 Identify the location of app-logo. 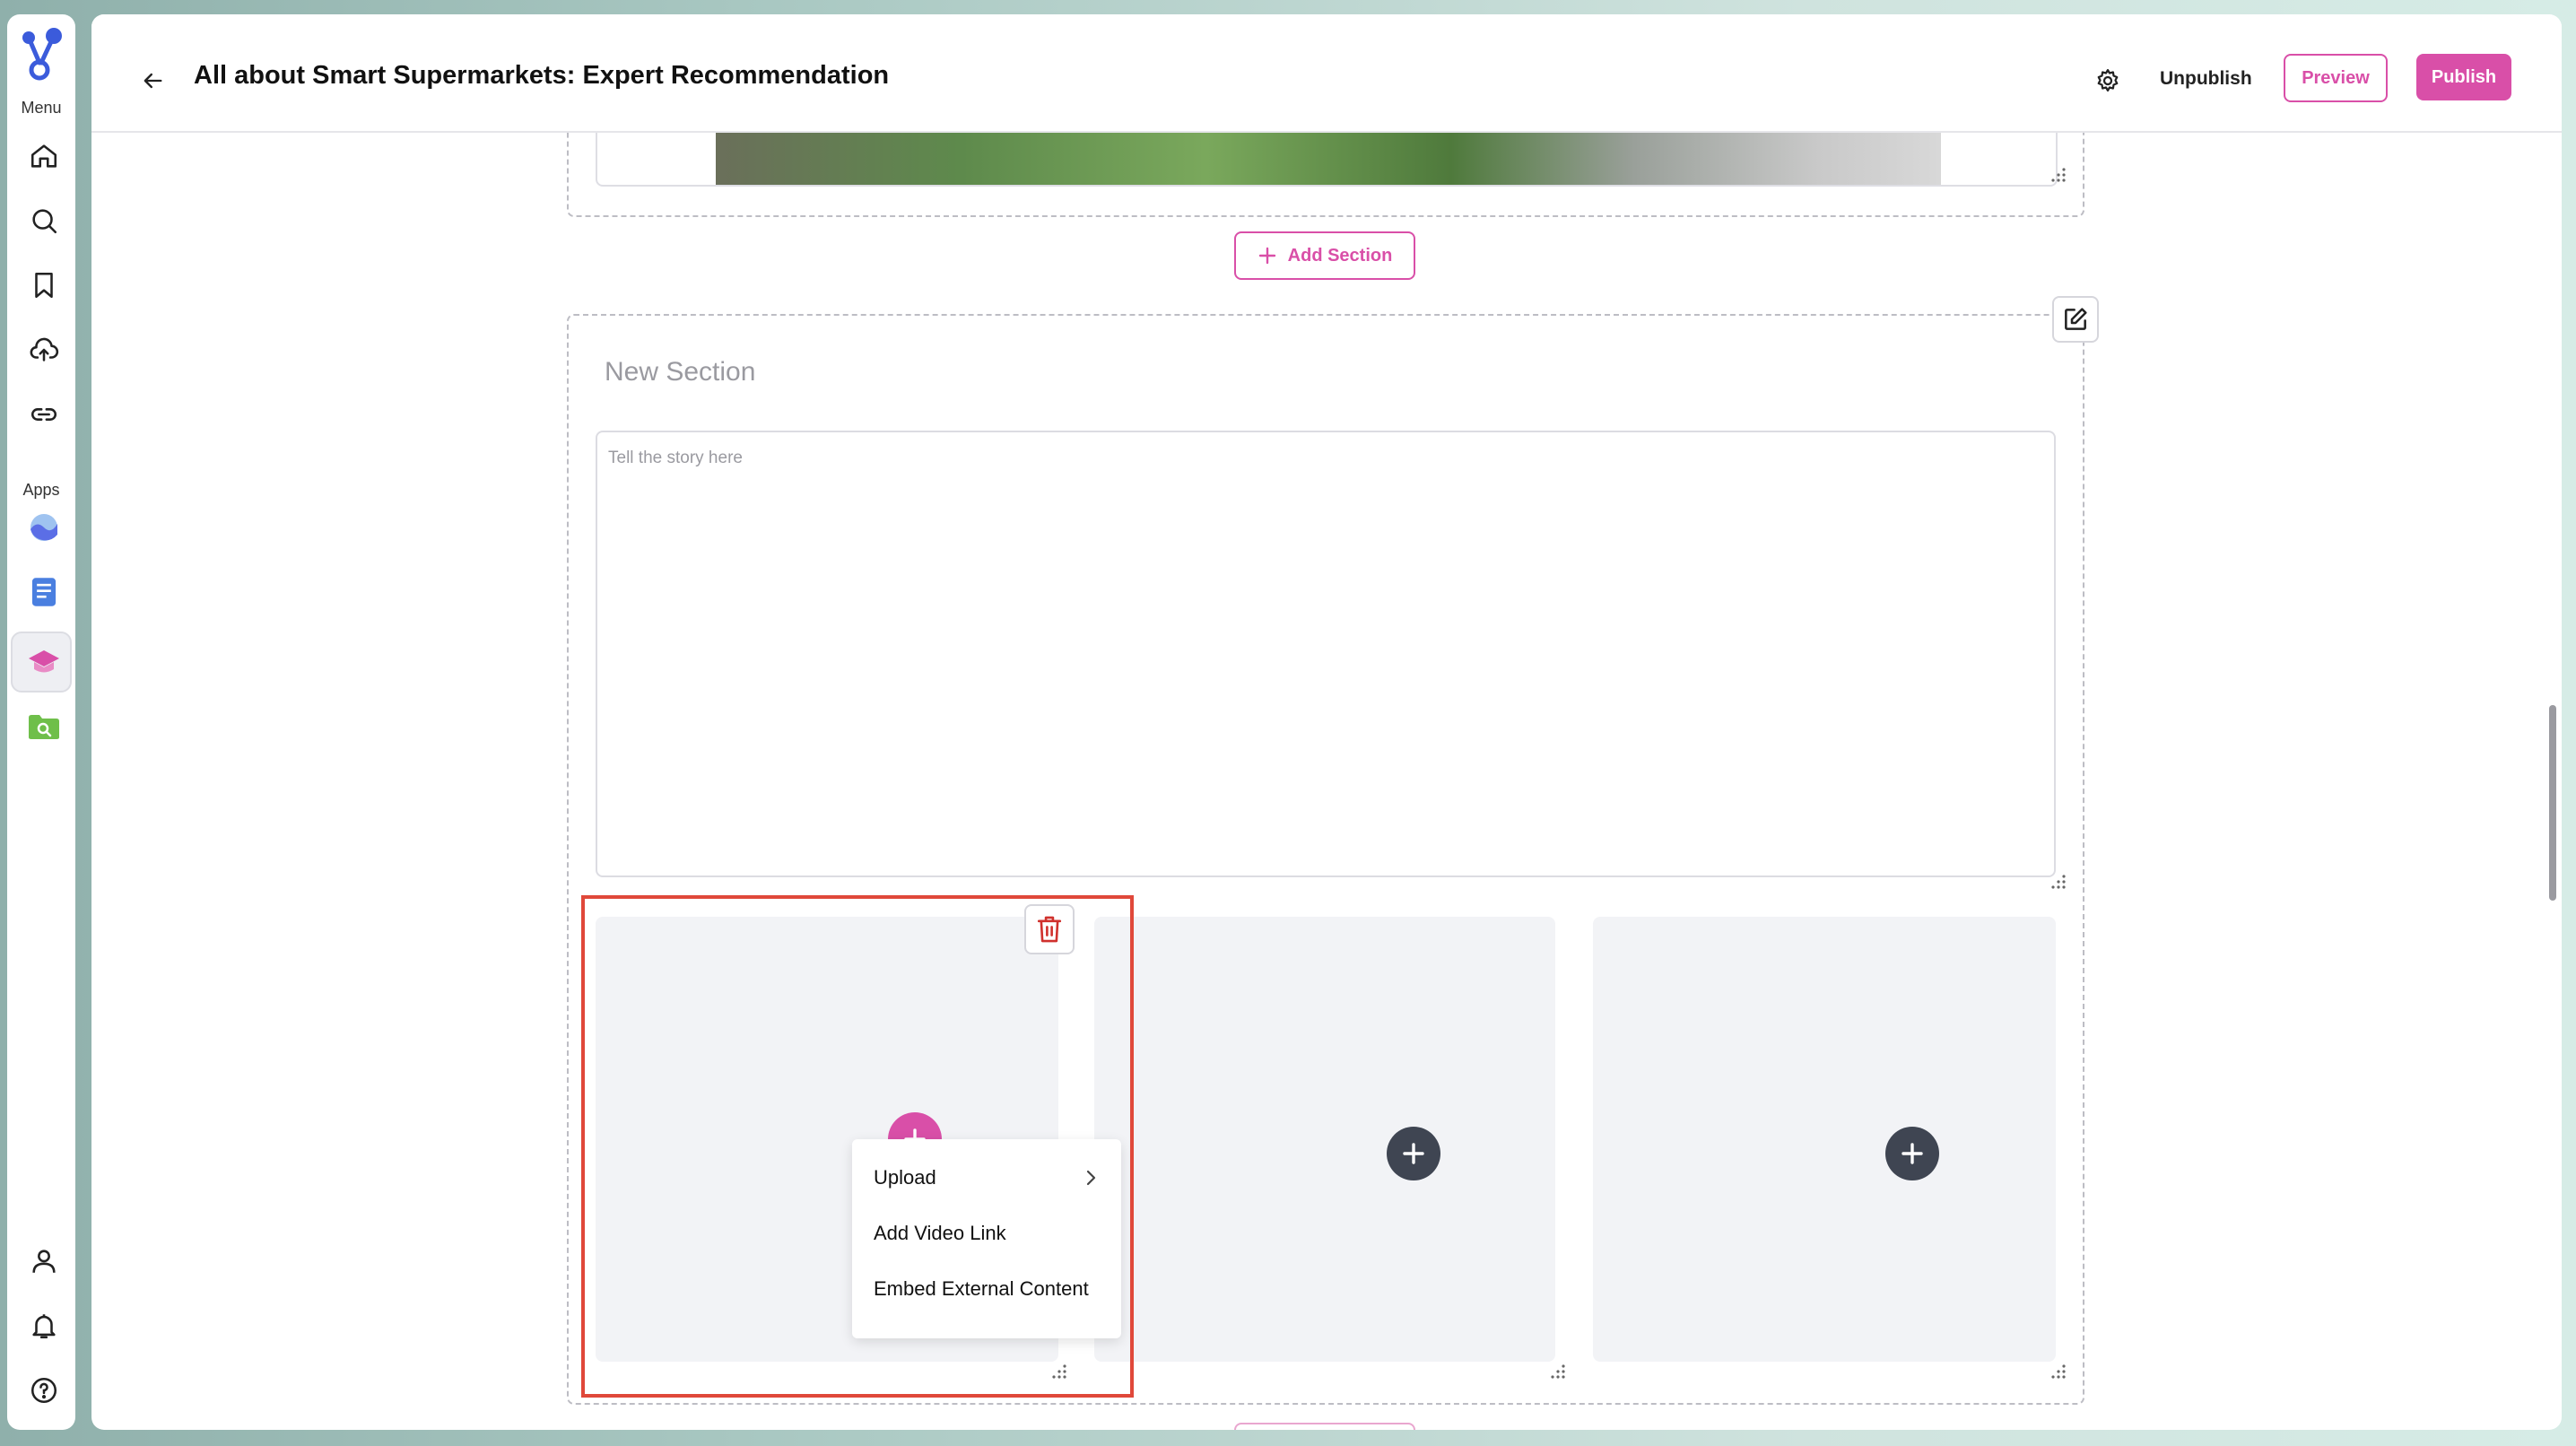
(41, 54).